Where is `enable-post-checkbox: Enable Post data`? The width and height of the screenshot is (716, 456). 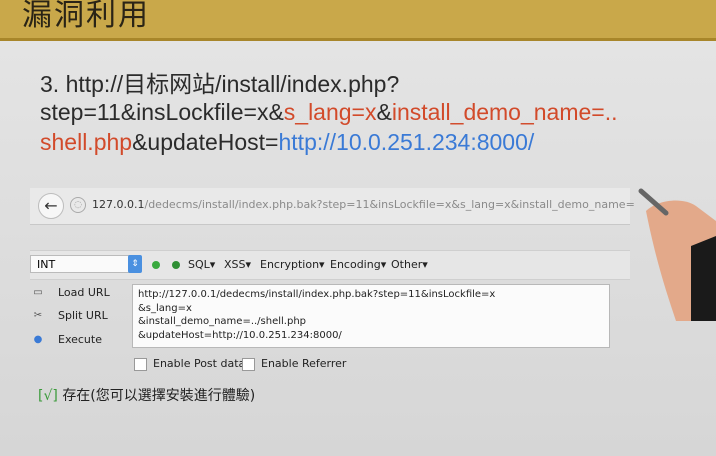 enable-post-checkbox: Enable Post data is located at coordinates (189, 364).